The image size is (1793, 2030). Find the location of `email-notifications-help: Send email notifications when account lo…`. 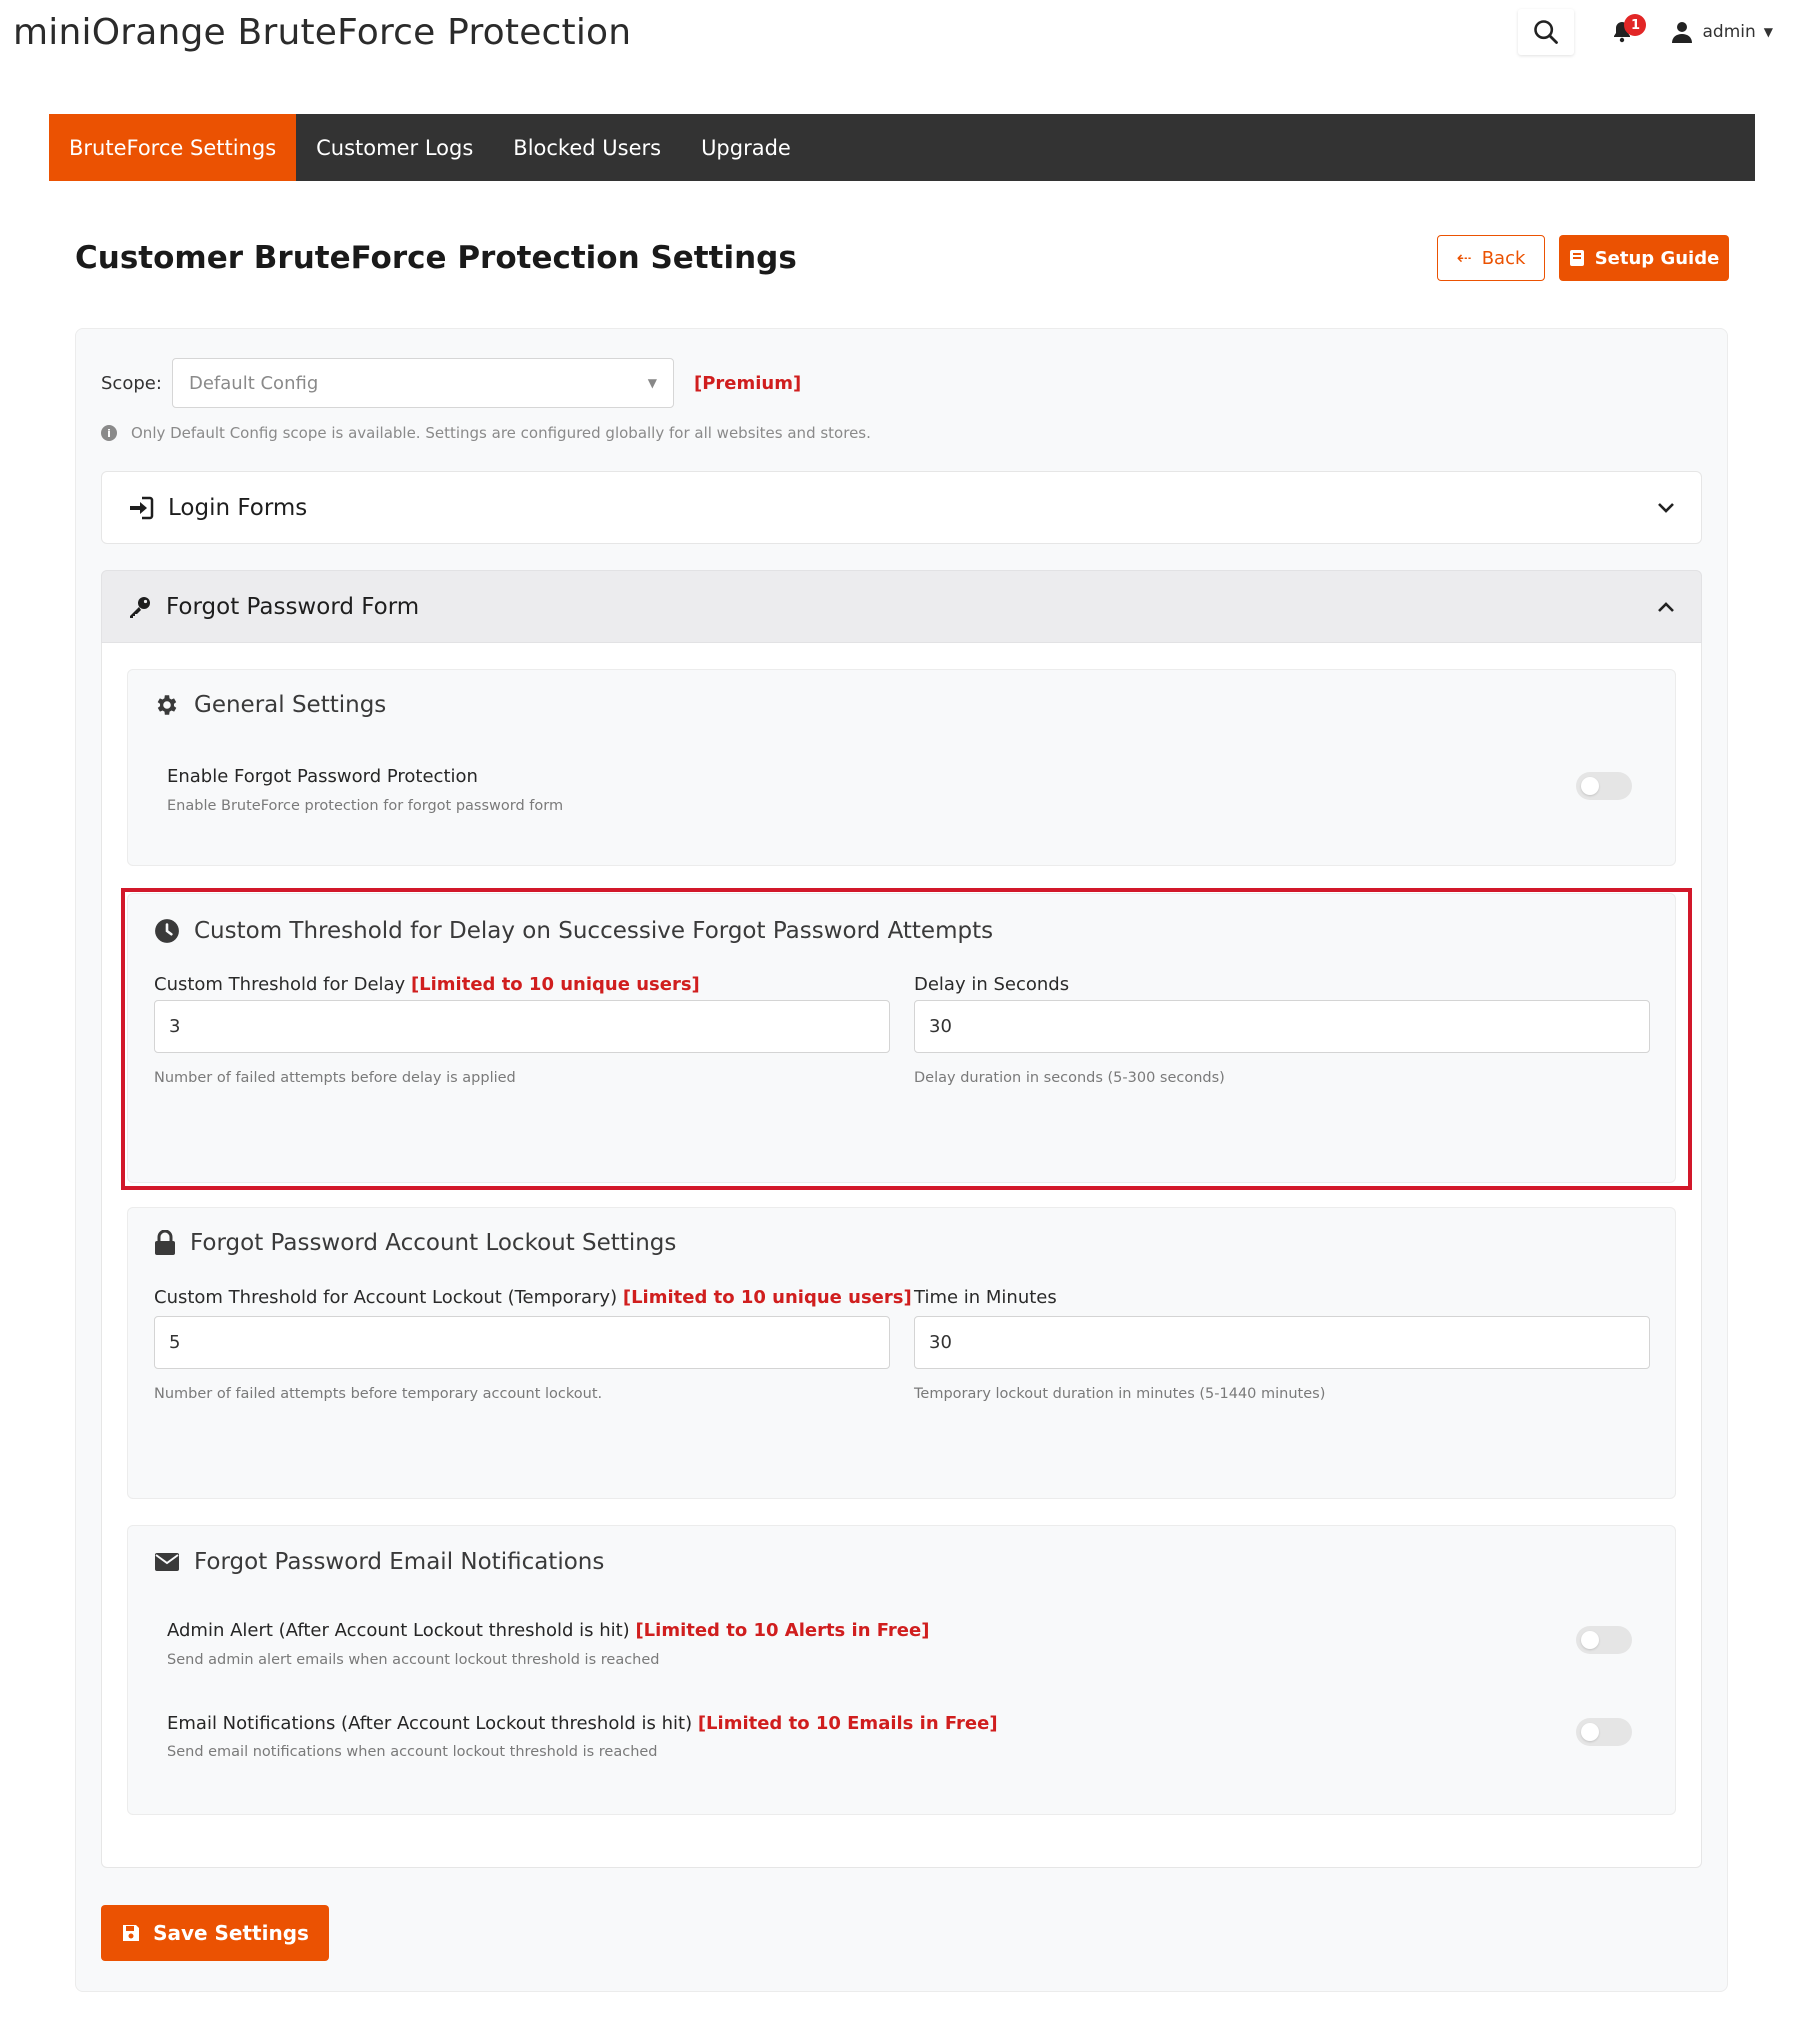

email-notifications-help: Send email notifications when account lo… is located at coordinates (412, 1752).